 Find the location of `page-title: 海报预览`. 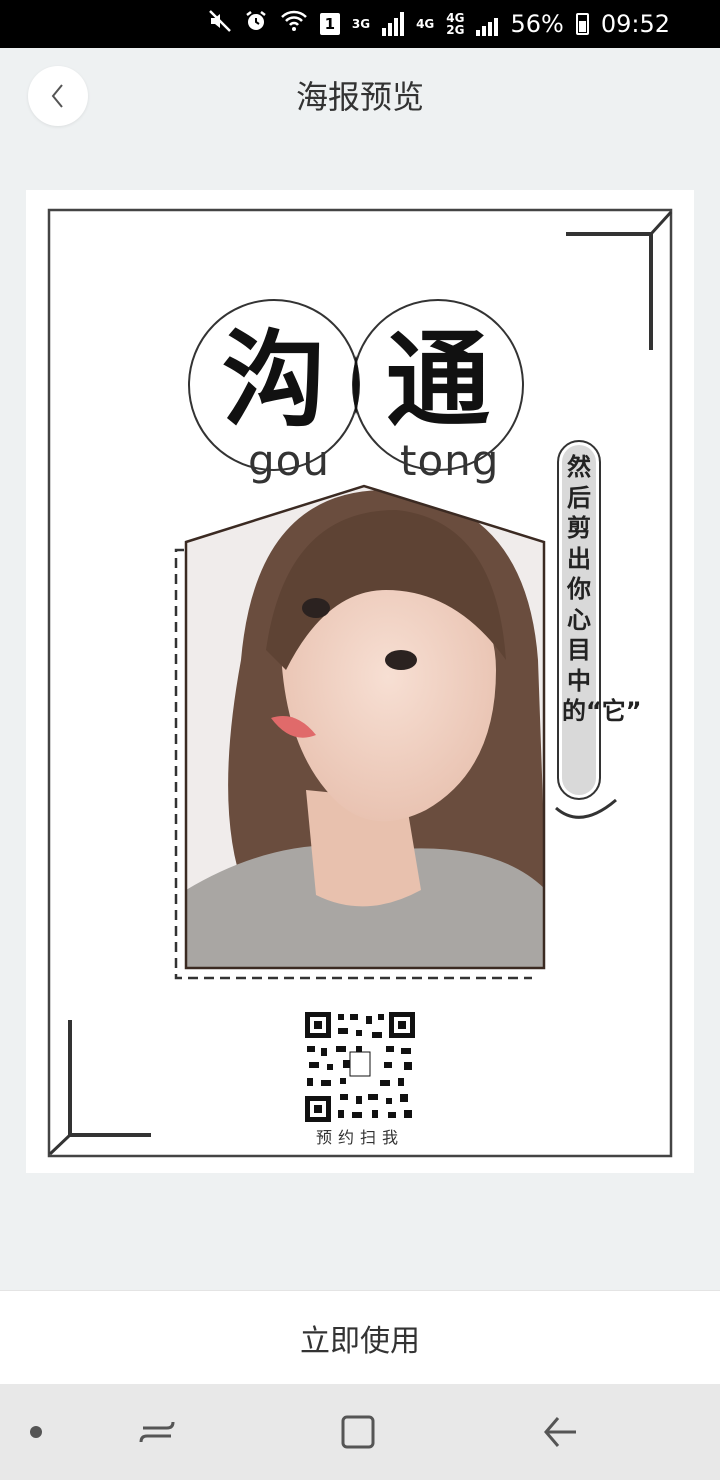

page-title: 海报预览 is located at coordinates (359, 97).